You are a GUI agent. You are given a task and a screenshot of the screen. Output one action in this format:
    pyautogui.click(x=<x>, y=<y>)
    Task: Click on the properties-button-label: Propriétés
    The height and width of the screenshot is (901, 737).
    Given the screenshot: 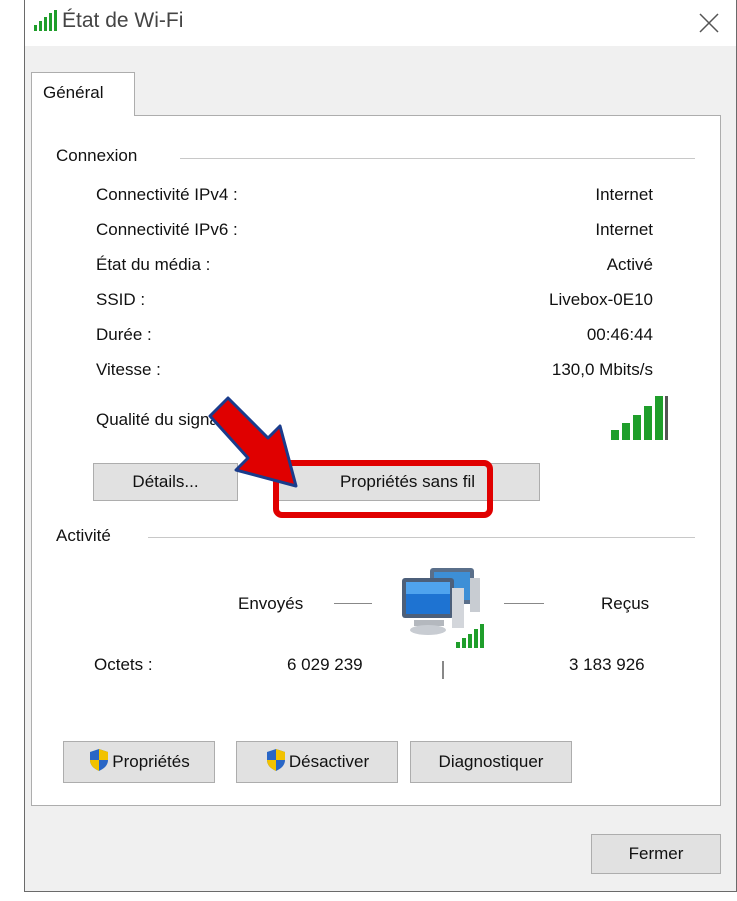 What is the action you would take?
    pyautogui.click(x=151, y=761)
    